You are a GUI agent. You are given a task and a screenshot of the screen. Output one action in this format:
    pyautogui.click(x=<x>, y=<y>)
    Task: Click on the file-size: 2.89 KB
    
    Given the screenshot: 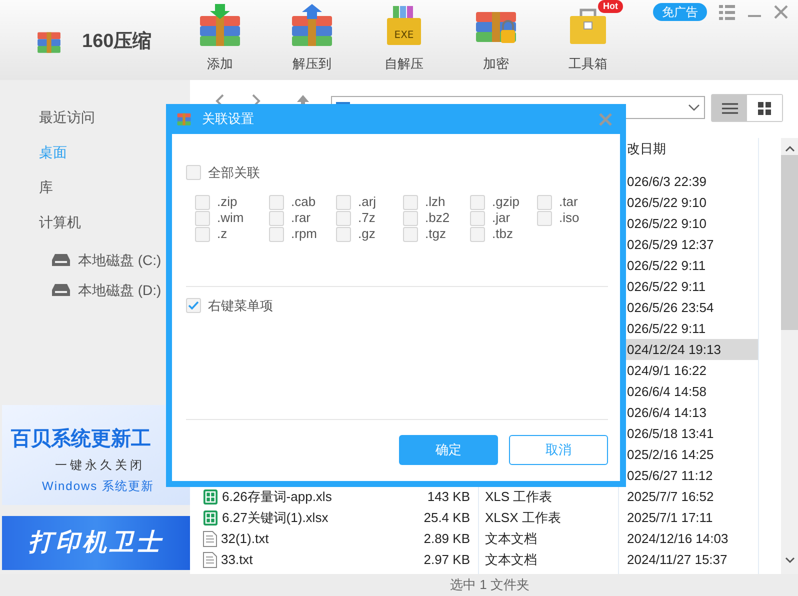 What is the action you would take?
    pyautogui.click(x=447, y=539)
    